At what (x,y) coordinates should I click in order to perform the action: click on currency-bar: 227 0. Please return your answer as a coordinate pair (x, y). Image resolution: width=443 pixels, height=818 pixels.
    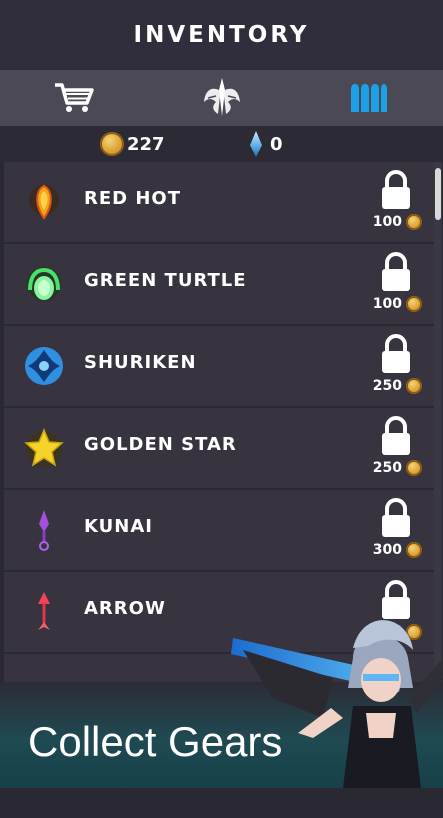
    Looking at the image, I should click on (221, 144).